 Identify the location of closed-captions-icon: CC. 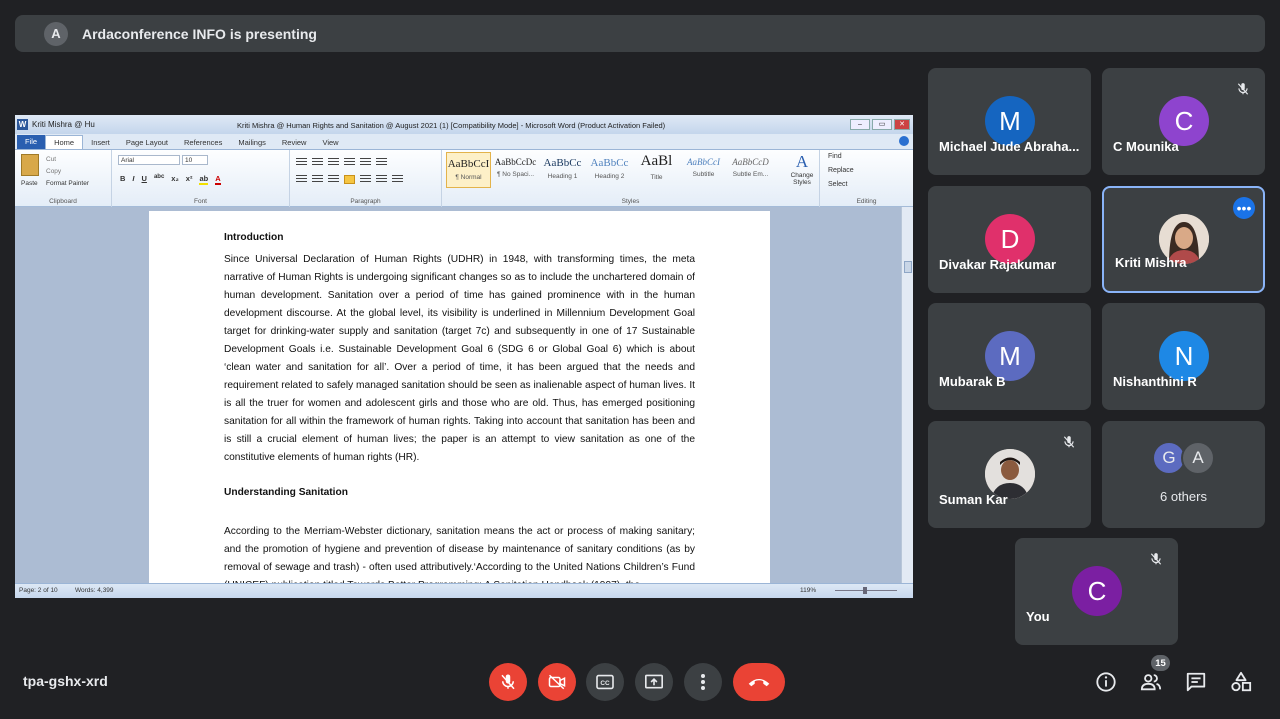
(605, 682).